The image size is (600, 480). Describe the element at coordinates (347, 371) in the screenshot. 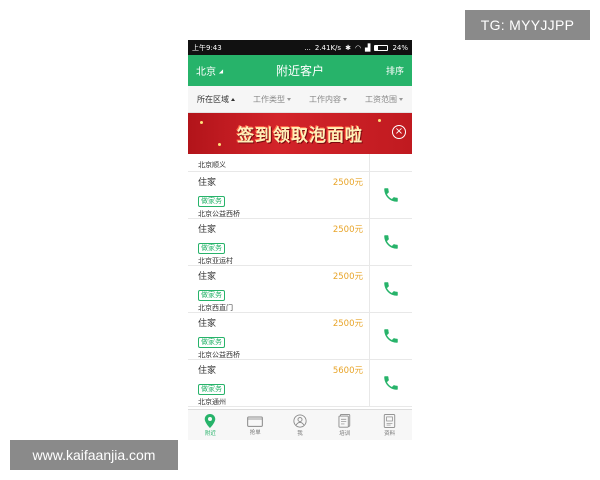

I see `row-price: 5600元` at that location.